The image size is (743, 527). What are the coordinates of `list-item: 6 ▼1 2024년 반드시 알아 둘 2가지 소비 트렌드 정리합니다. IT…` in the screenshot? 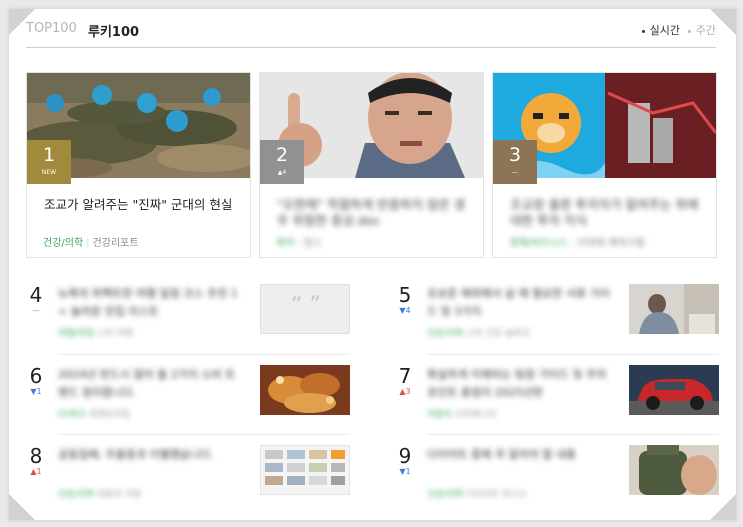 It's located at (188, 403).